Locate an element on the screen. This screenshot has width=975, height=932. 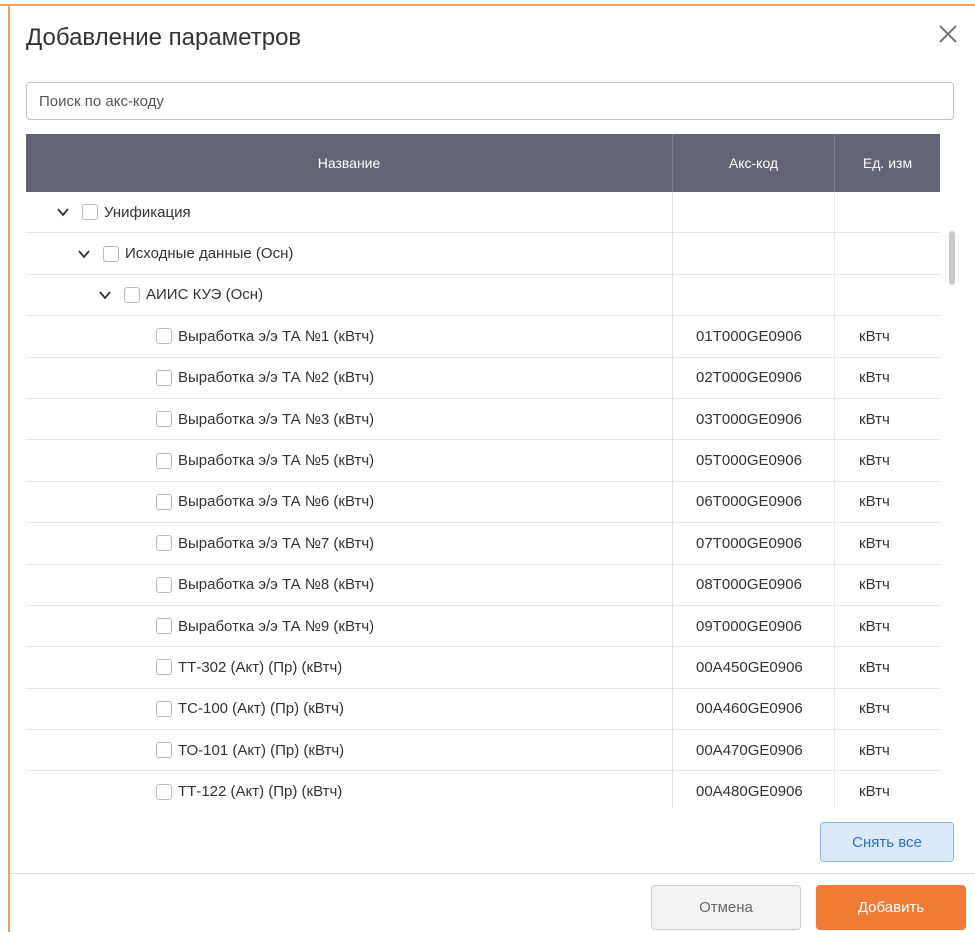
tree-group-row: Исходные данные (Осн) is located at coordinates (483, 254).